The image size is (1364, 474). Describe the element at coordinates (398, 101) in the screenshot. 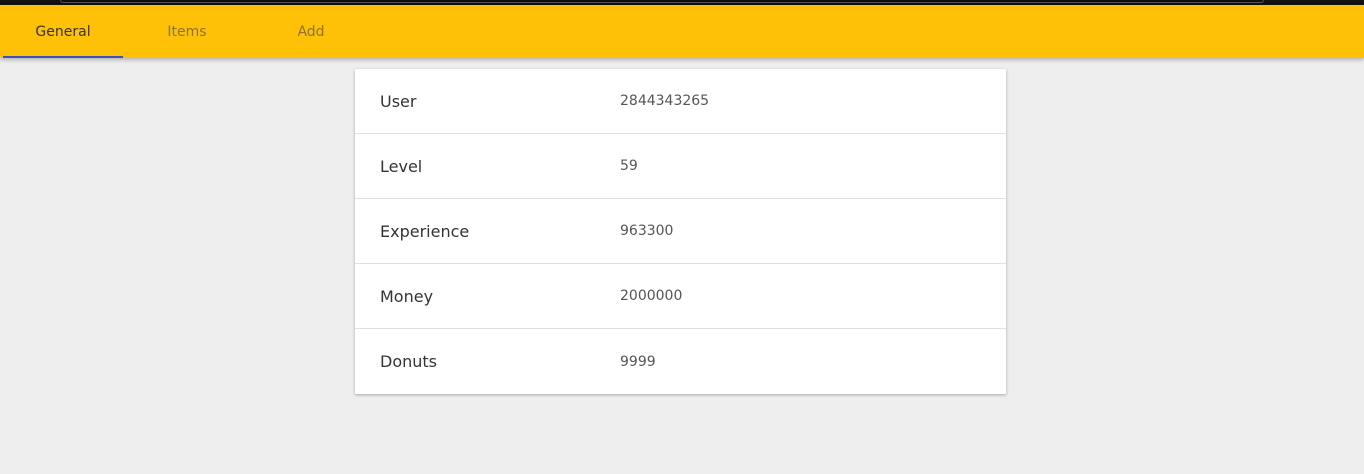

I see `row-label: User` at that location.